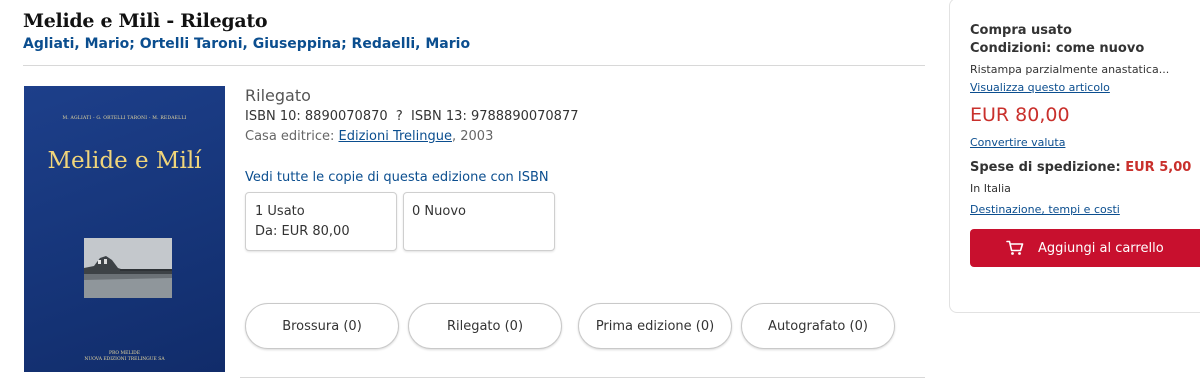  I want to click on product-title: Melide e Milì - Rilegato, so click(145, 21).